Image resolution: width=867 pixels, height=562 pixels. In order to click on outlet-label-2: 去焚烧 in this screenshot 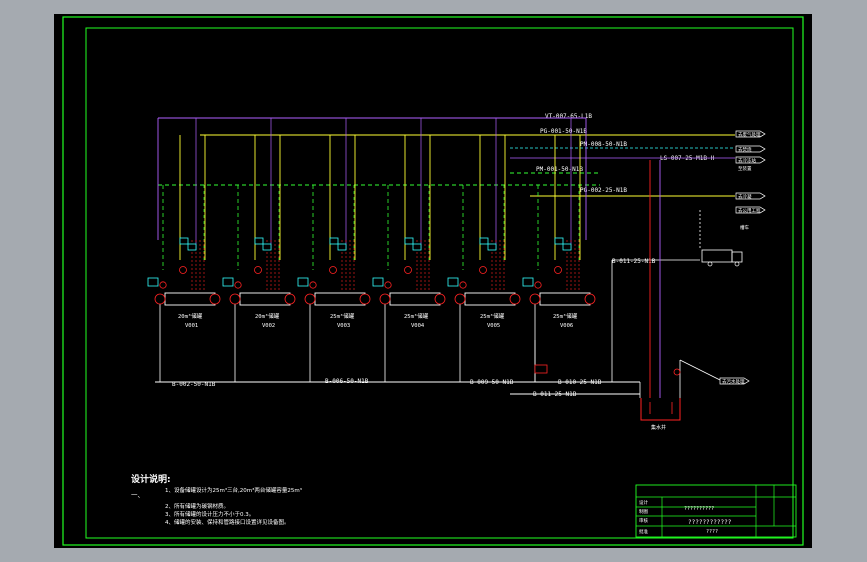, I will do `click(745, 149)`.